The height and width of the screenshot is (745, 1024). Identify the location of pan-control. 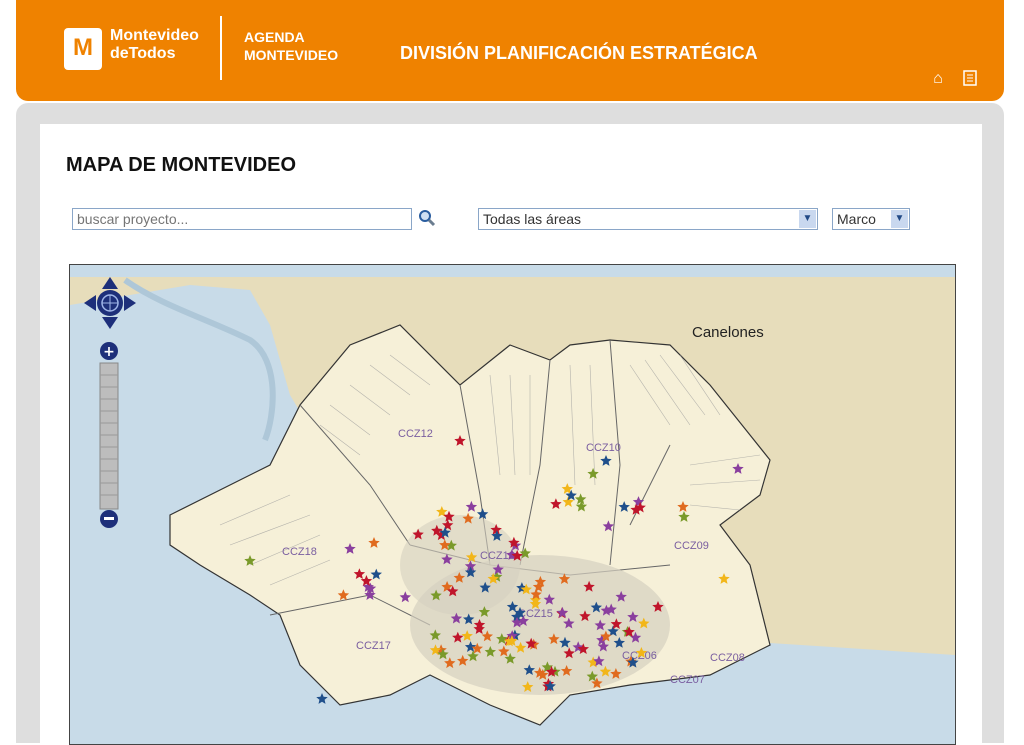
(110, 303).